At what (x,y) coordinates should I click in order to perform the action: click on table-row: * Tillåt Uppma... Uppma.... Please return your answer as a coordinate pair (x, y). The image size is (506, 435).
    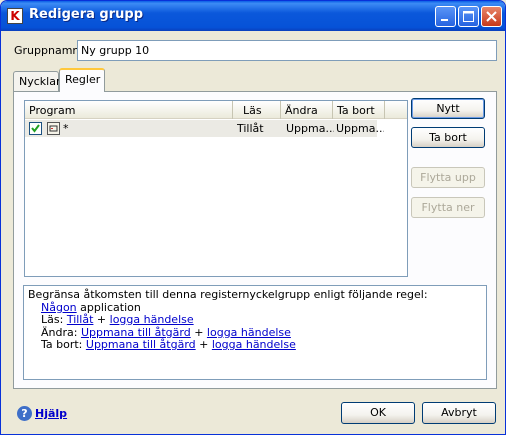
    Looking at the image, I should click on (204, 128).